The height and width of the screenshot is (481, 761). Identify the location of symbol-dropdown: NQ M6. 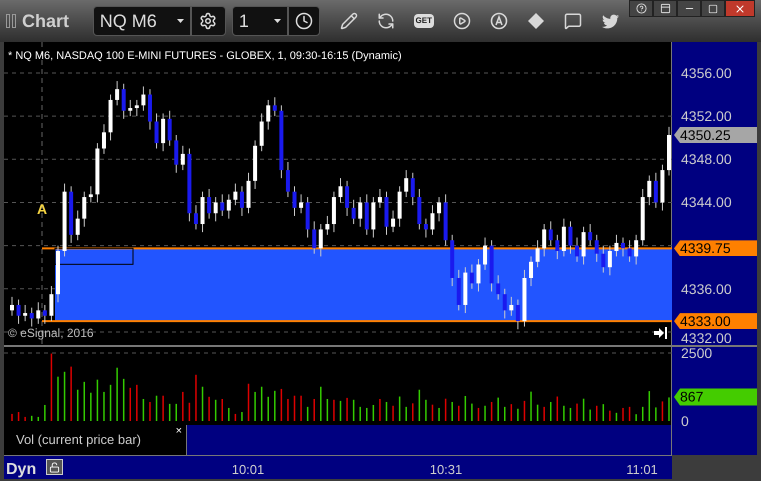
(141, 21).